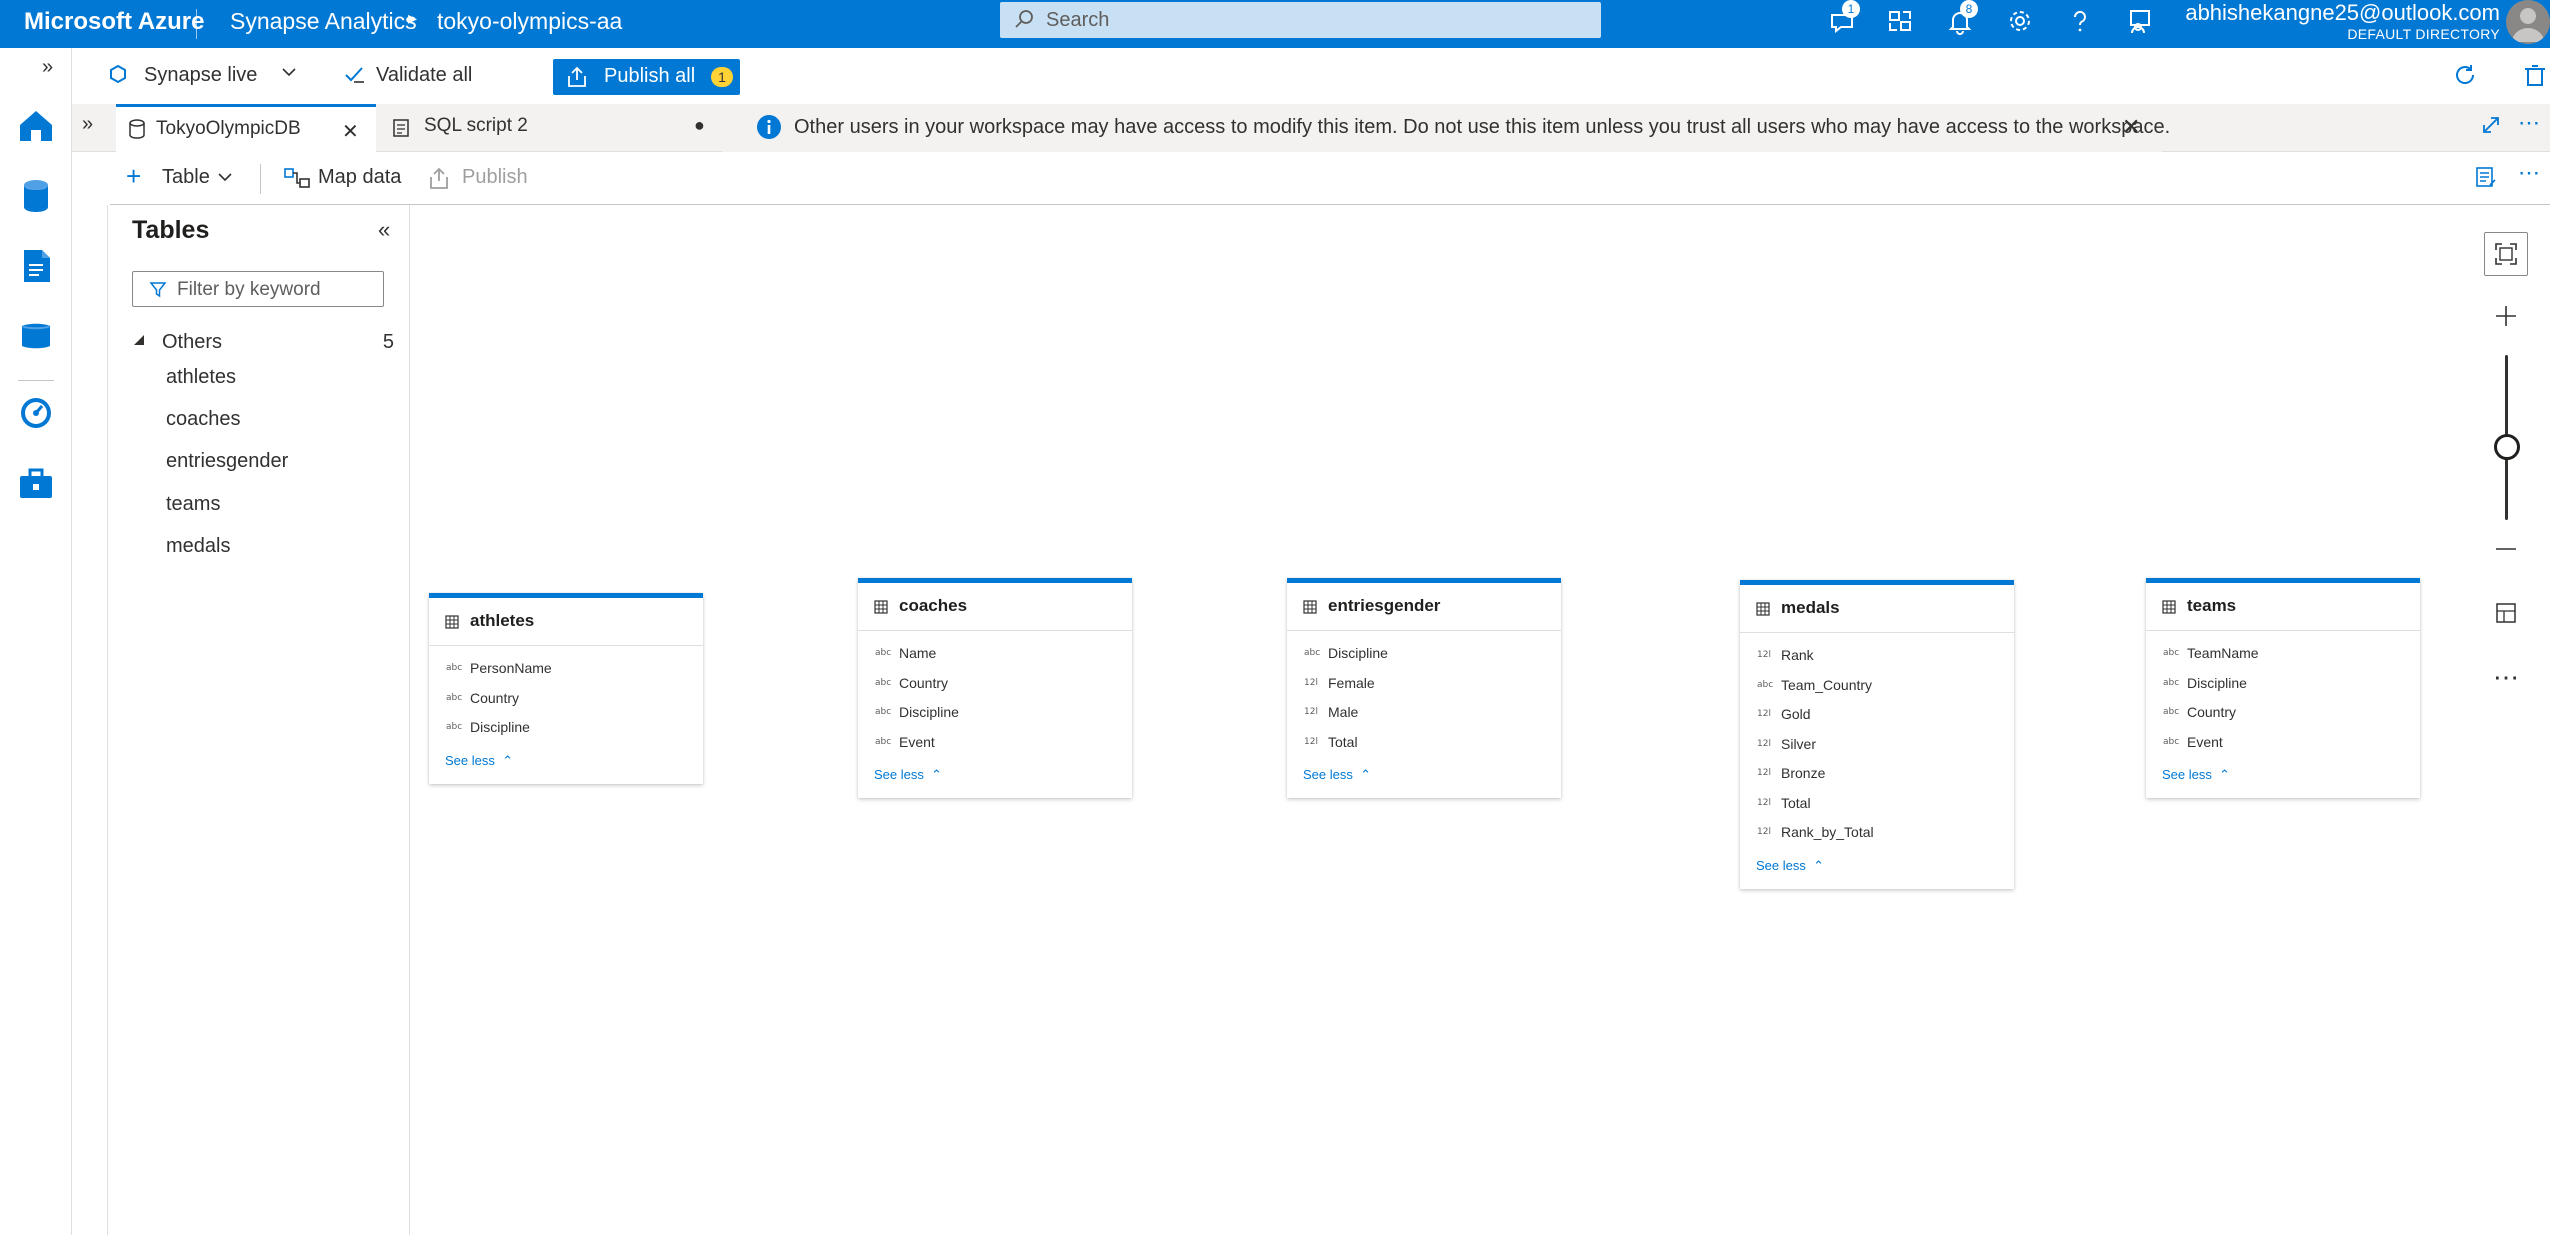 The image size is (2550, 1235). Describe the element at coordinates (1877, 746) in the screenshot. I see `column-row: 12l Silver` at that location.